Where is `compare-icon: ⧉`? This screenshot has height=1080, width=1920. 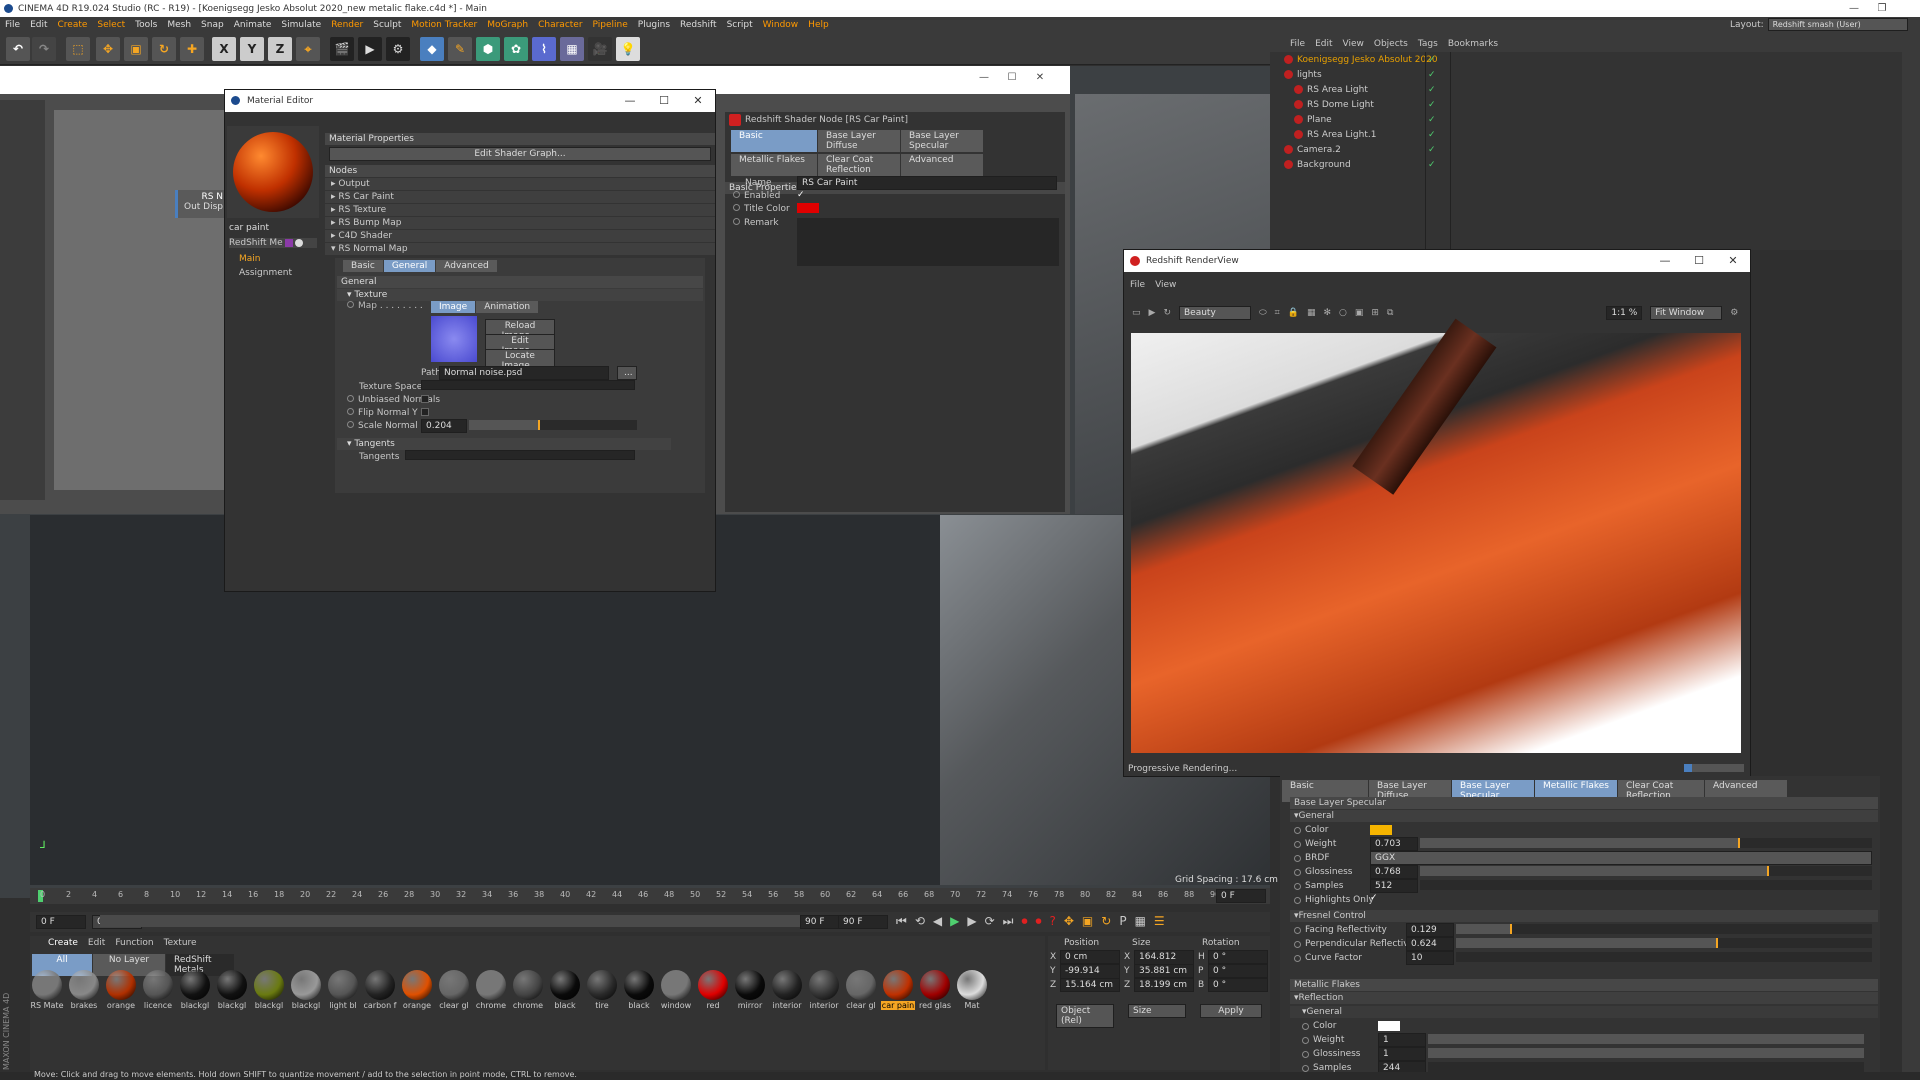 compare-icon: ⧉ is located at coordinates (1390, 313).